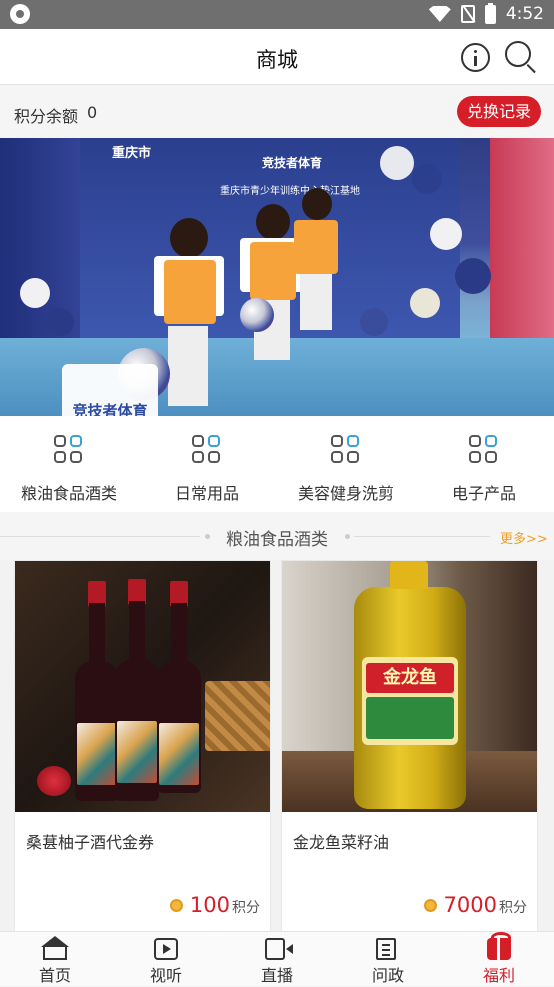 This screenshot has width=554, height=987. I want to click on tab-media: 视听, so click(166, 959).